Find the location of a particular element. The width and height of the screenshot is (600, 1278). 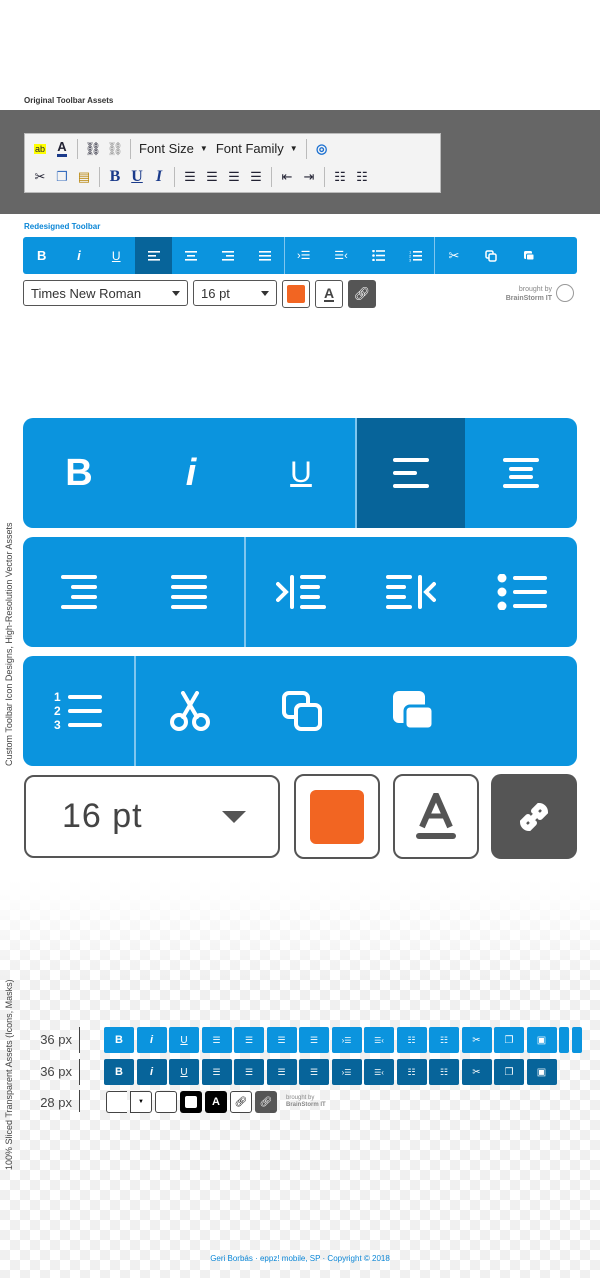

align-justify-icon: ☰ is located at coordinates (234, 177).